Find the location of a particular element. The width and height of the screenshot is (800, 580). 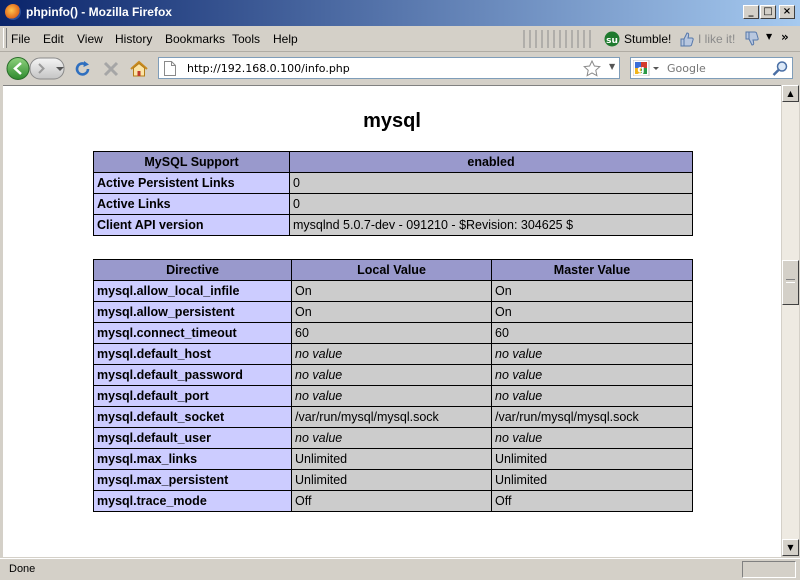

url-dropdown-icon: ▼ is located at coordinates (612, 66).